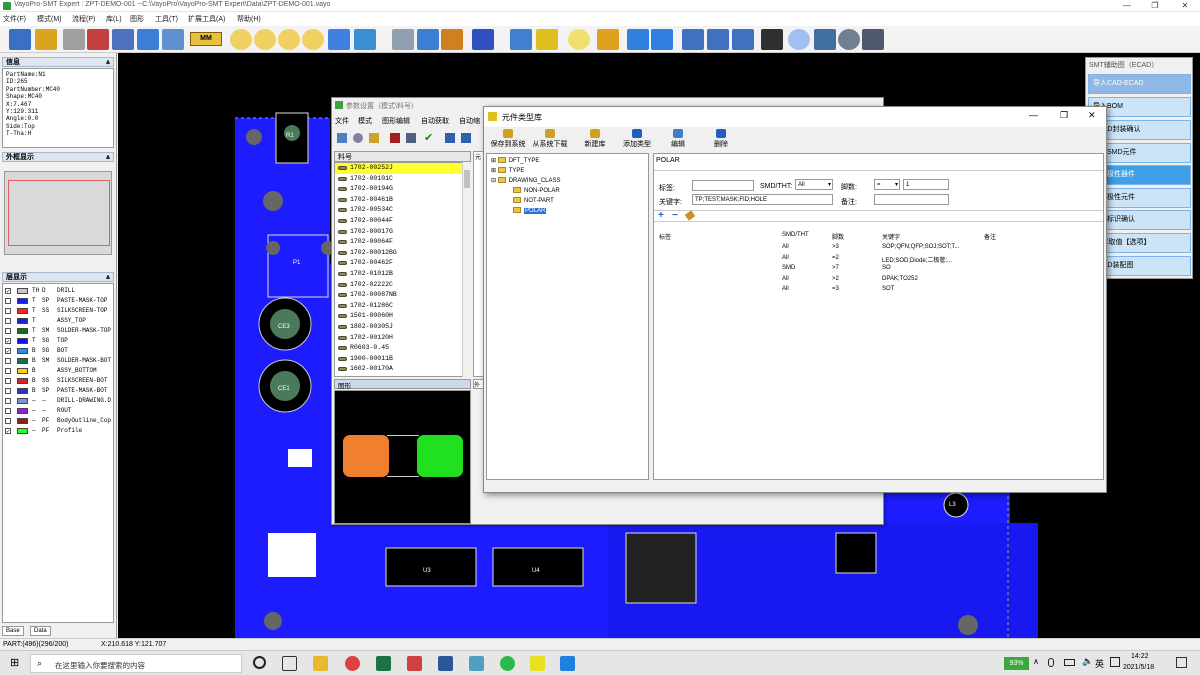 Image resolution: width=1200 pixels, height=675 pixels. What do you see at coordinates (1181, 662) in the screenshot?
I see `notification-icon` at bounding box center [1181, 662].